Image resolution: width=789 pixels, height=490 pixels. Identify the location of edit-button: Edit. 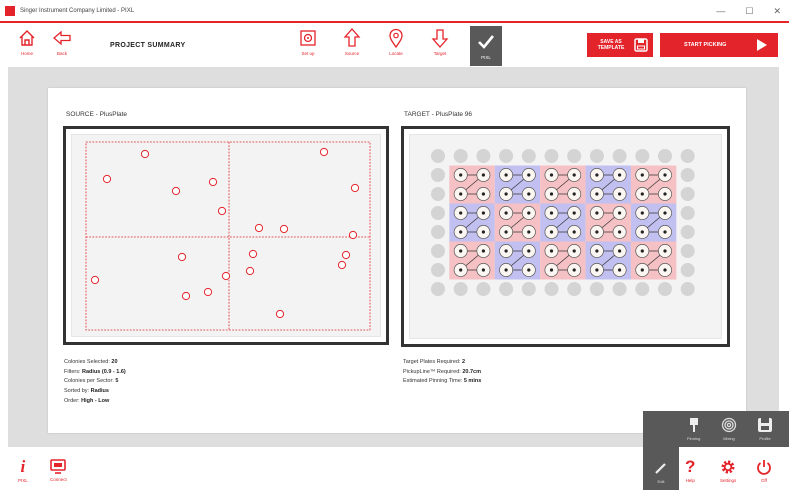
(661, 468).